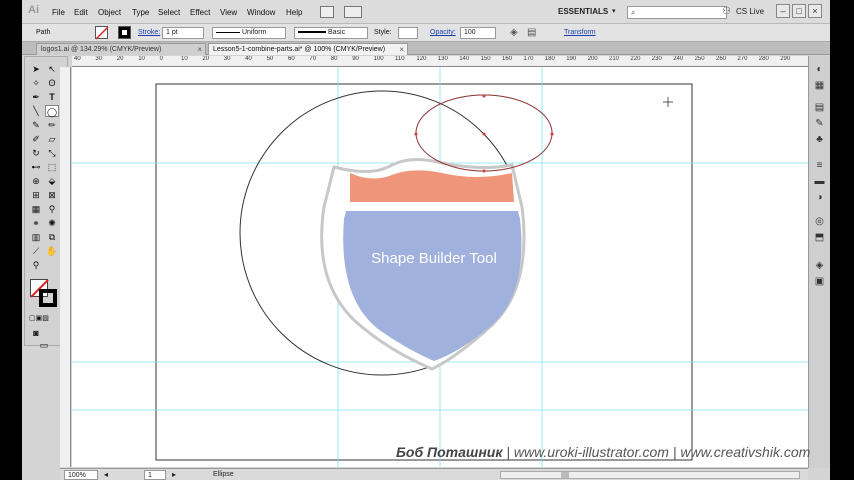 This screenshot has height=480, width=854. I want to click on ruler-tick-label: 290, so click(785, 59).